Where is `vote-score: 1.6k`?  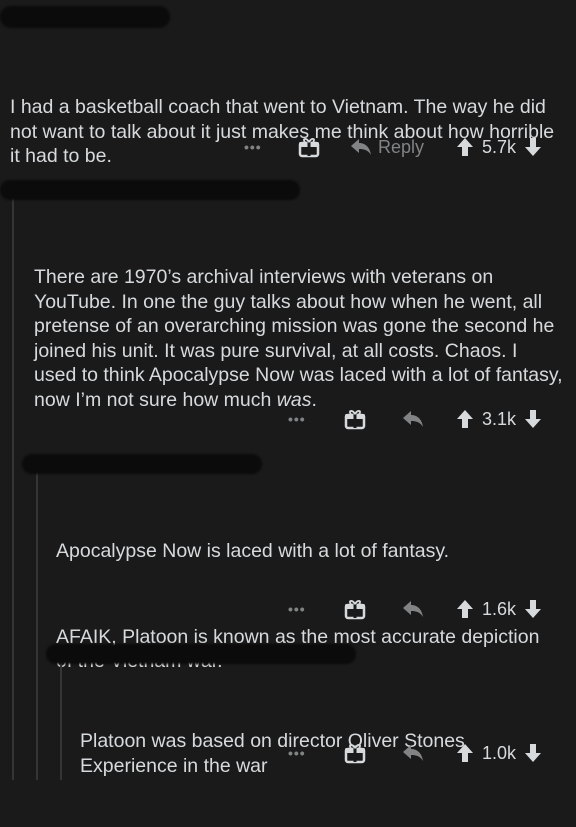
vote-score: 1.6k is located at coordinates (499, 608).